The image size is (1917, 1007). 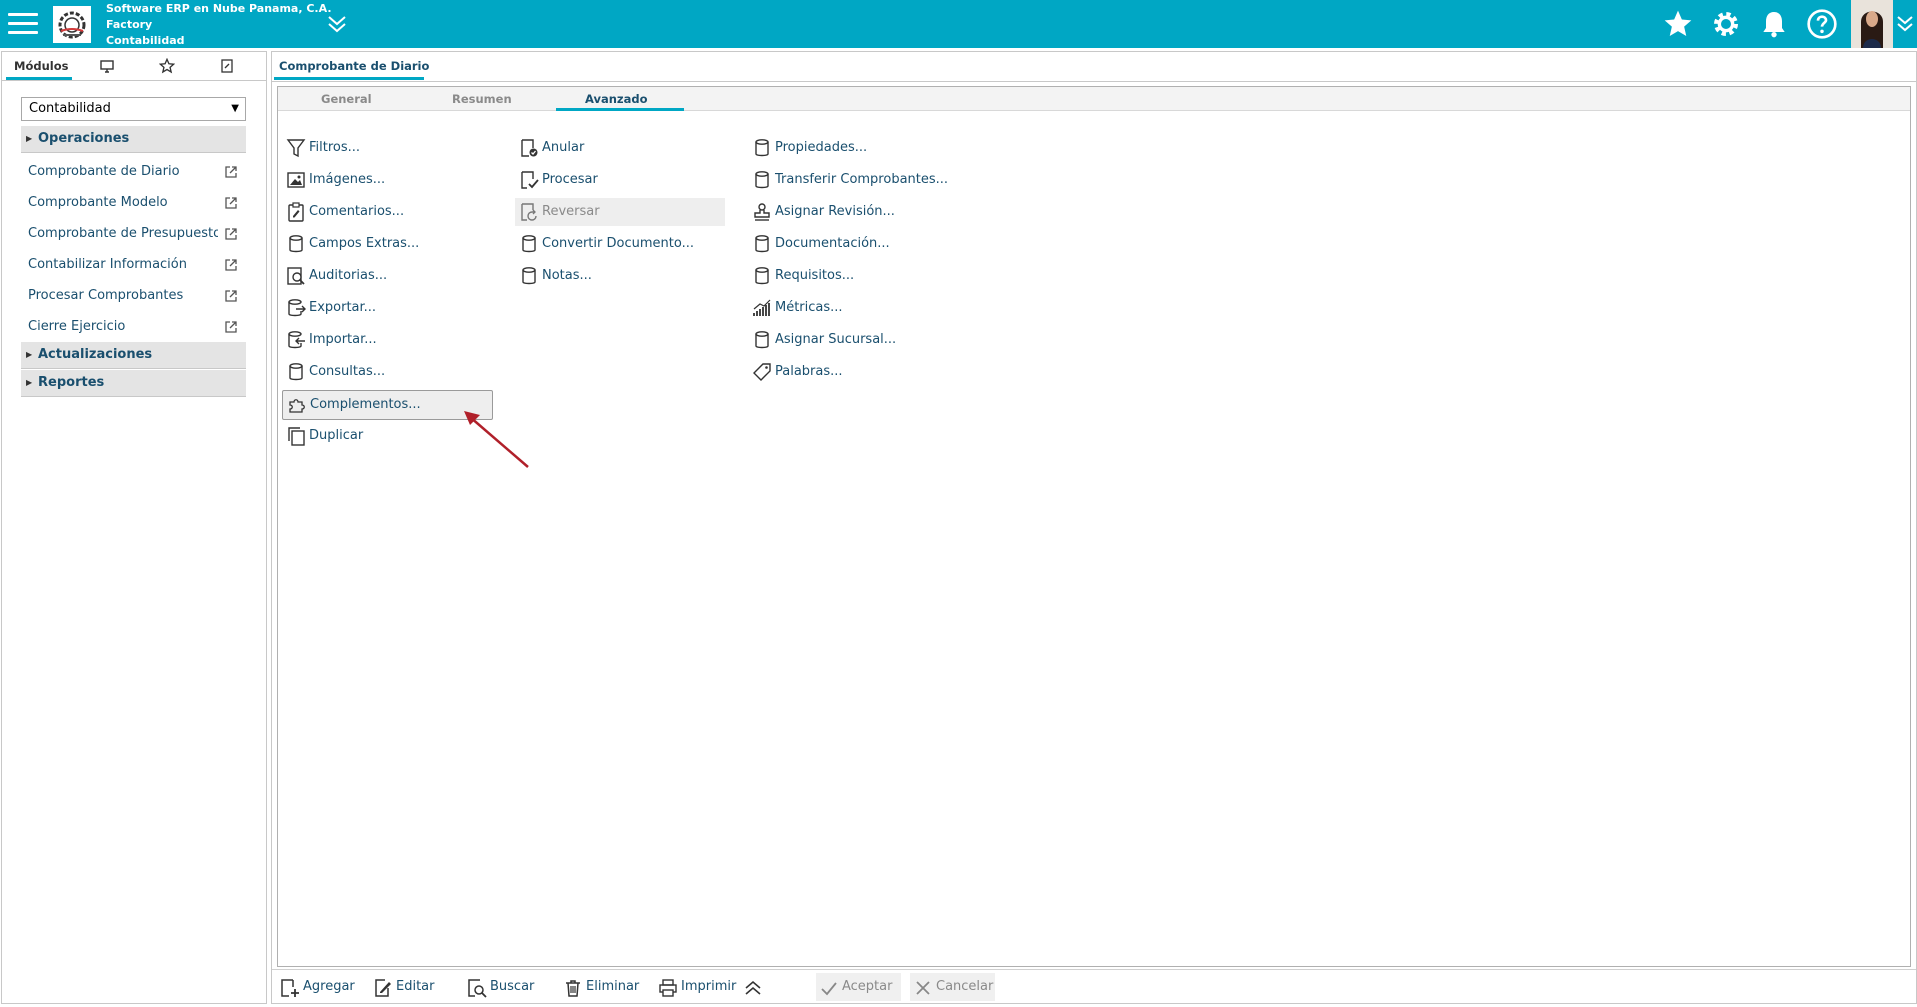 What do you see at coordinates (41, 66) in the screenshot?
I see `tab-modules: Módulos` at bounding box center [41, 66].